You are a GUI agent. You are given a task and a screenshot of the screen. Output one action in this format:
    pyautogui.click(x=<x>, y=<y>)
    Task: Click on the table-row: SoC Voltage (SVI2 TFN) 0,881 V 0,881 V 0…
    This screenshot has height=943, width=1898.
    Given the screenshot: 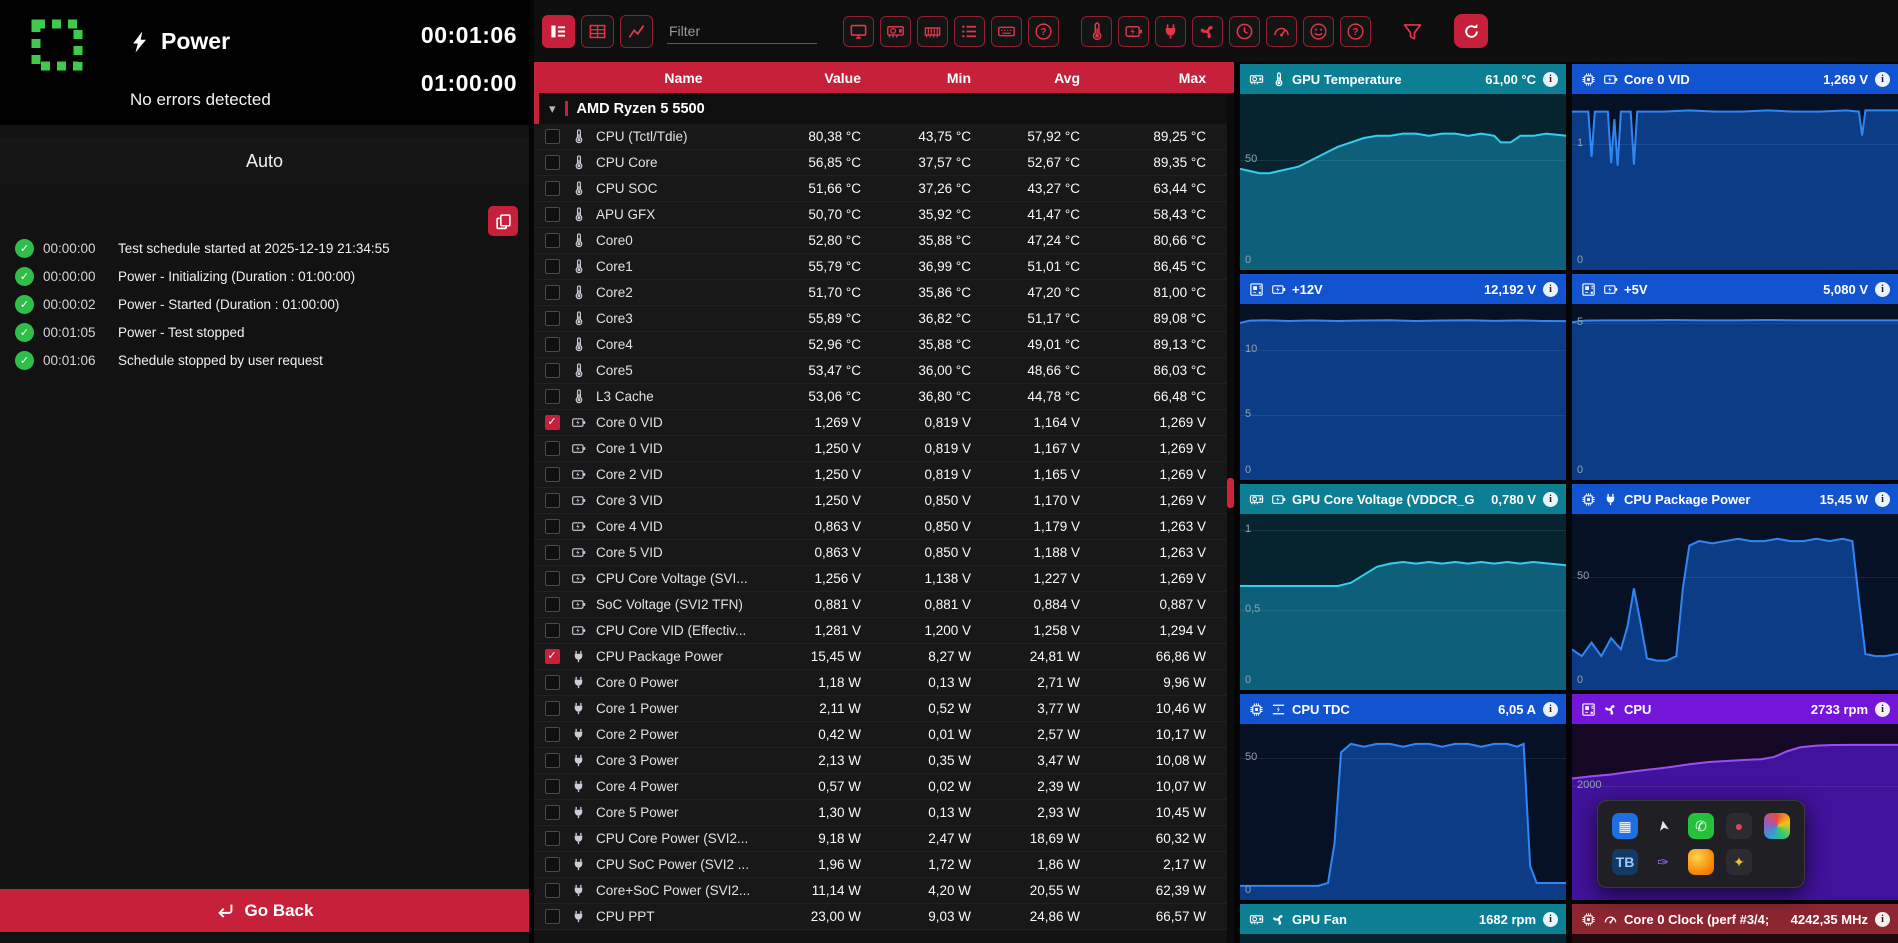 What is the action you would take?
    pyautogui.click(x=884, y=605)
    